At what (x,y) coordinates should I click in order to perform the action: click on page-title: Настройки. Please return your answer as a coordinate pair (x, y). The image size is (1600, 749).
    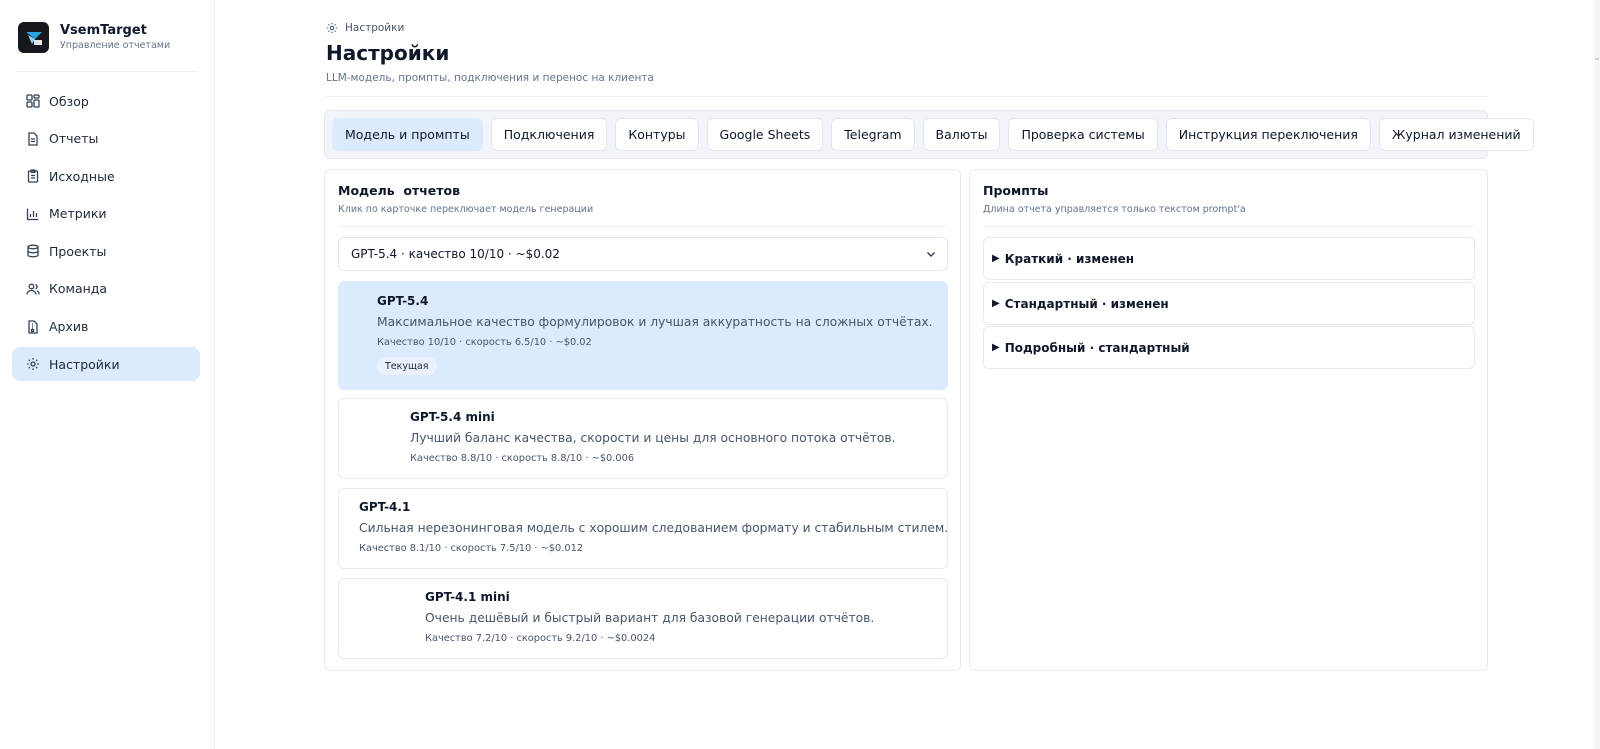
    Looking at the image, I should click on (388, 53).